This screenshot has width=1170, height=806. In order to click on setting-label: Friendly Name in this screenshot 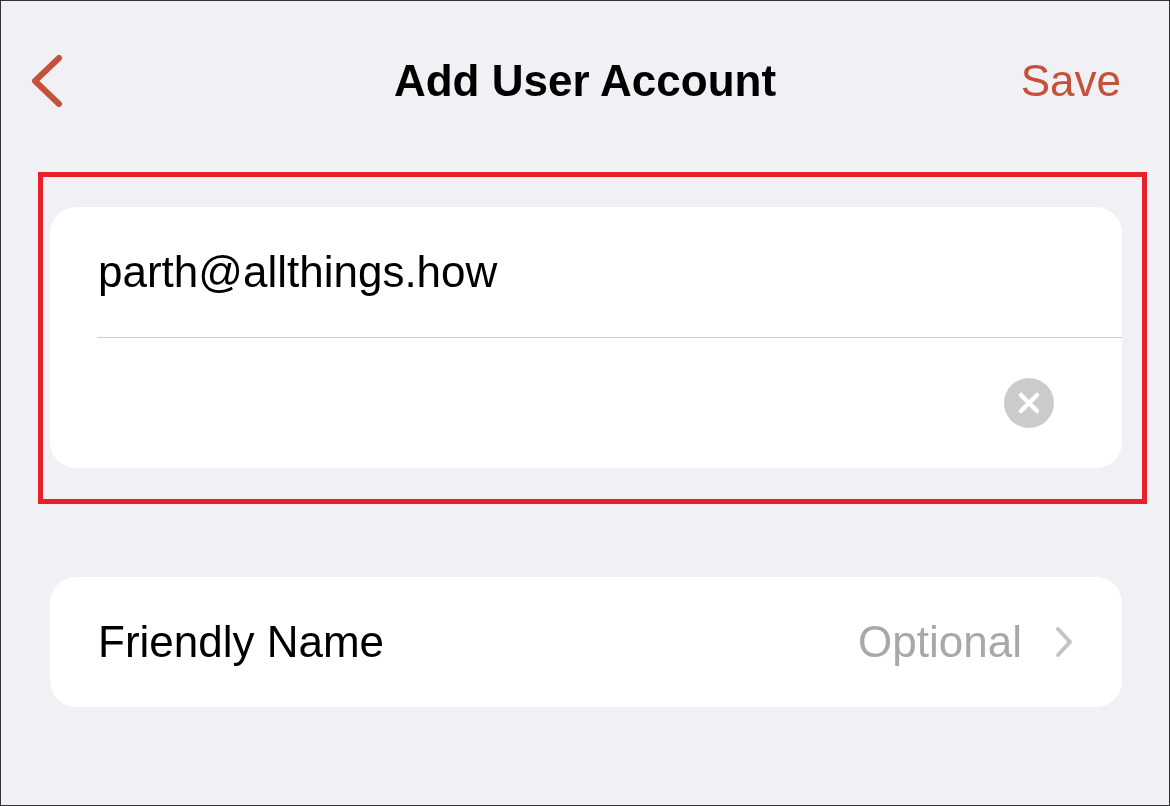, I will do `click(241, 642)`.